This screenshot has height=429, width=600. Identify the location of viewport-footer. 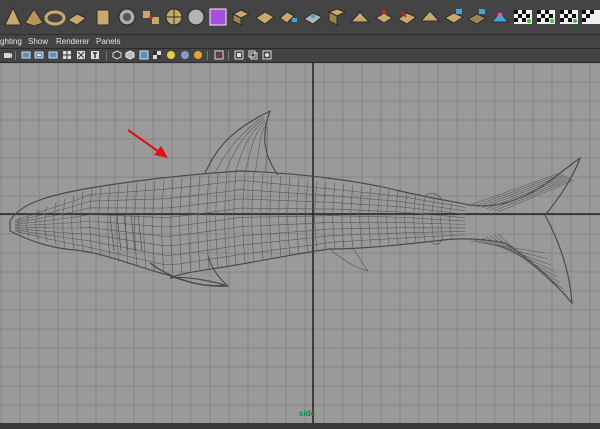
(300, 426).